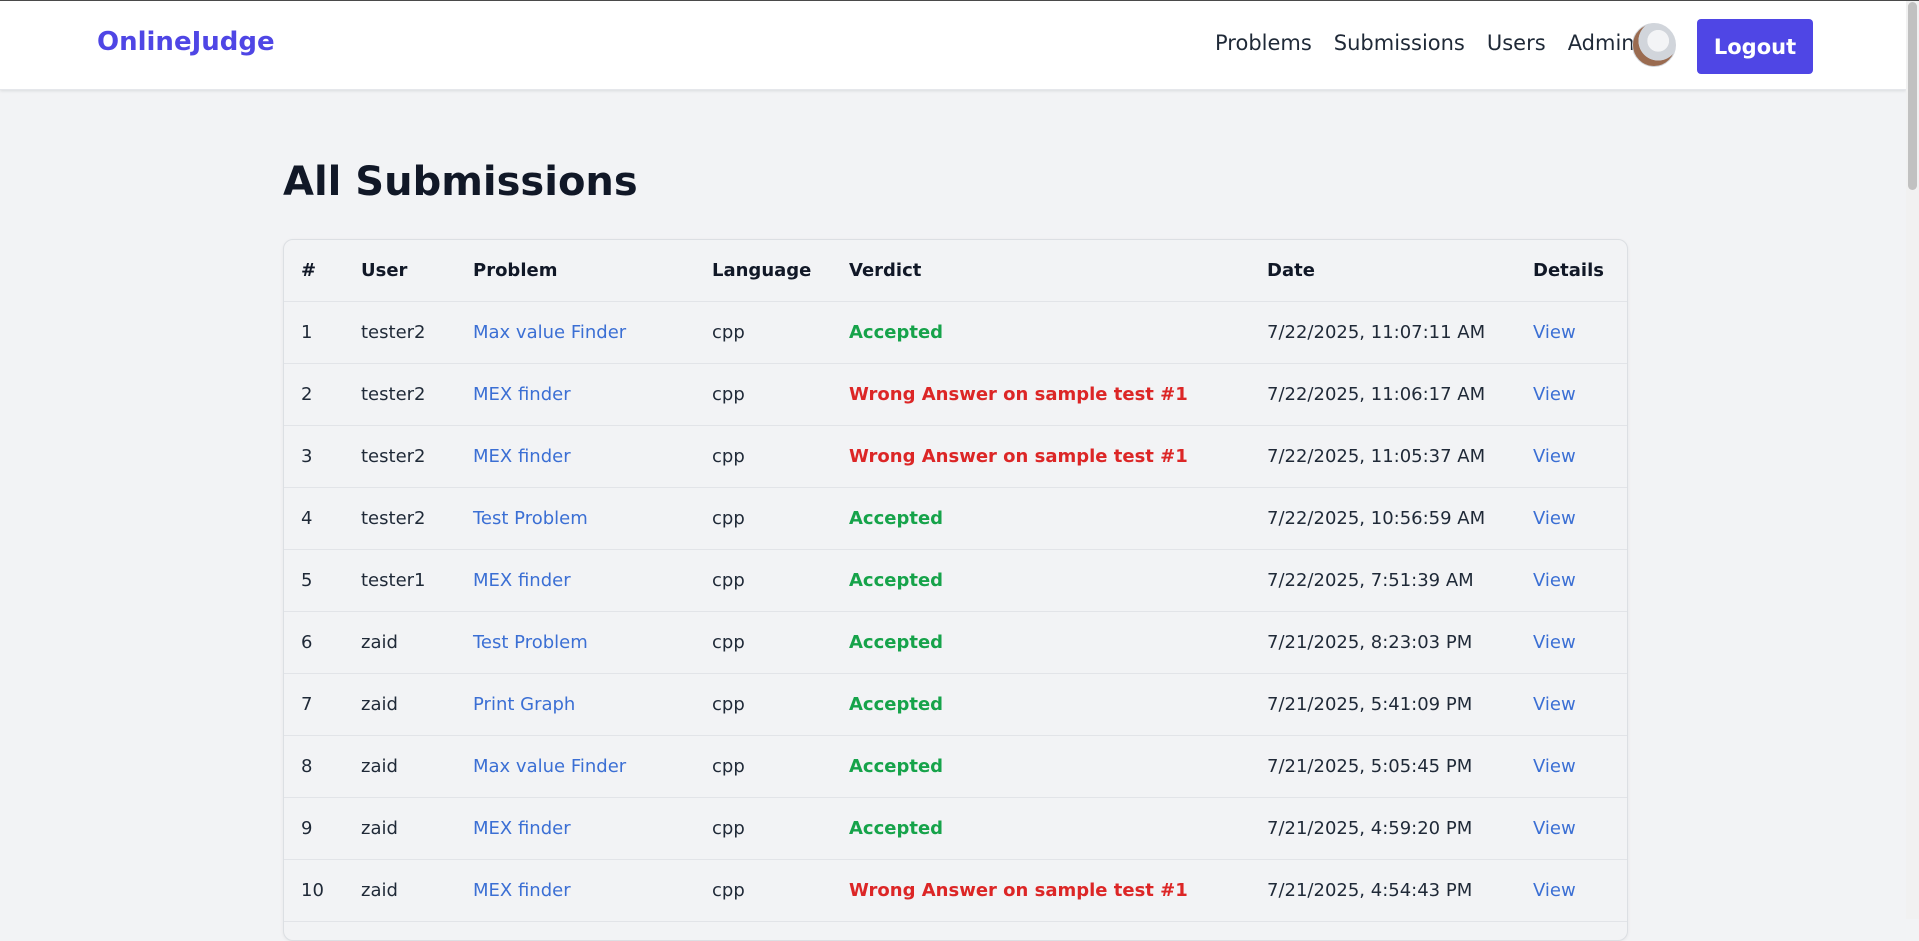  I want to click on submission-number: 4, so click(322, 518).